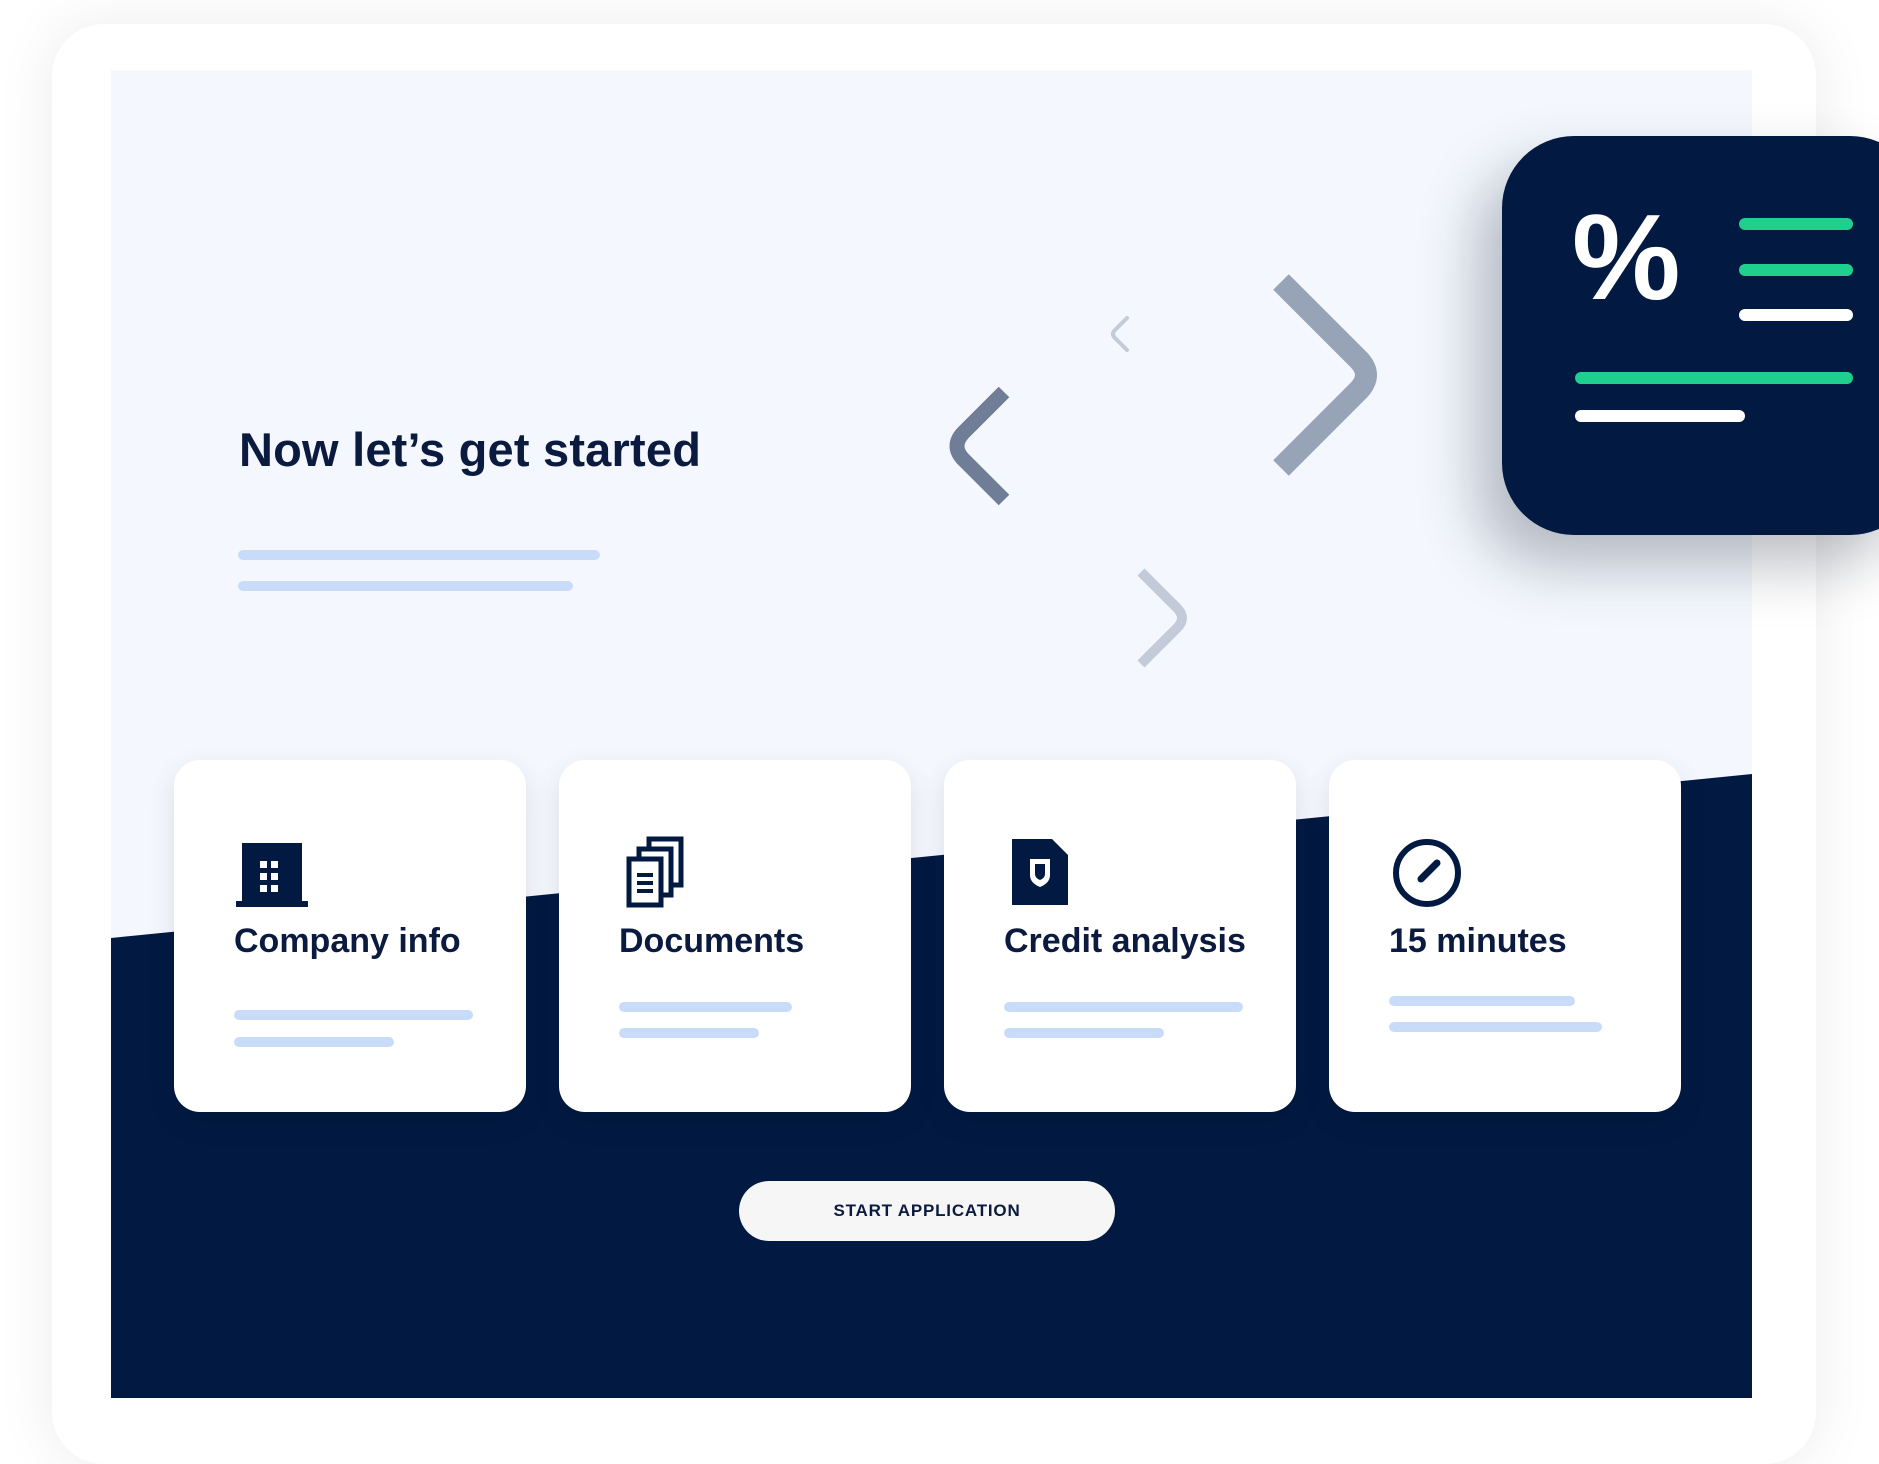 The image size is (1879, 1464). I want to click on step-card-duration: 15 minutes, so click(1505, 936).